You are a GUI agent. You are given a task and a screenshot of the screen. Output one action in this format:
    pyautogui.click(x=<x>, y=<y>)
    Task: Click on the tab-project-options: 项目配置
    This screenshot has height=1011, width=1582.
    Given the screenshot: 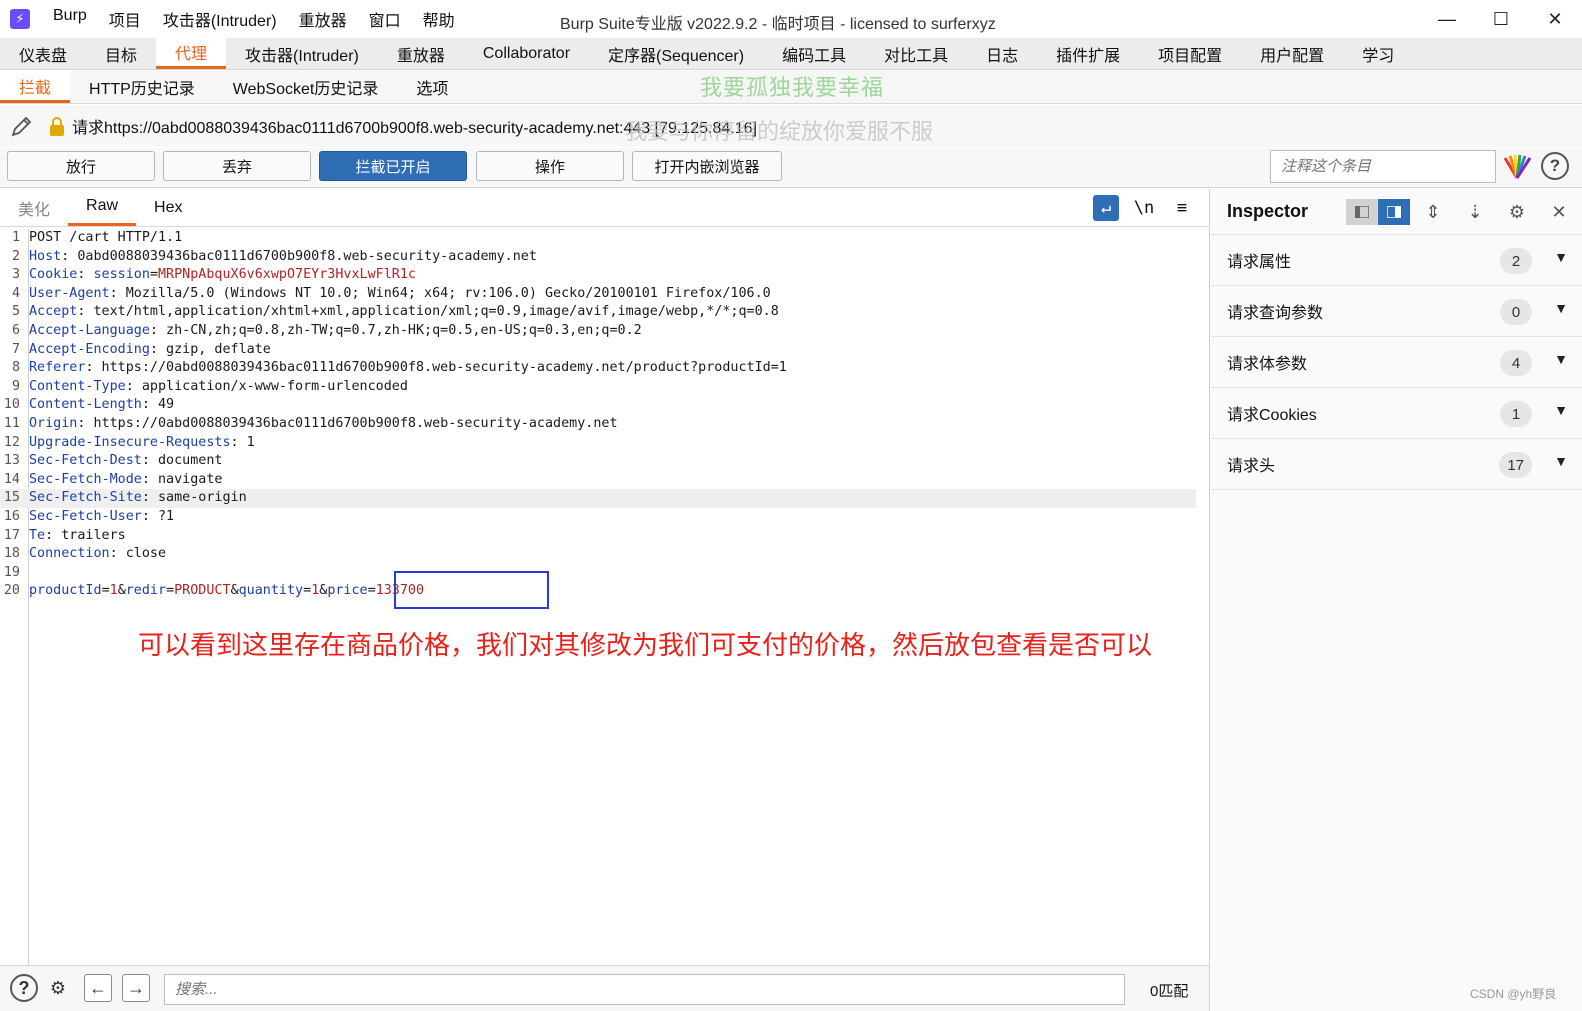 What is the action you would take?
    pyautogui.click(x=1190, y=53)
    